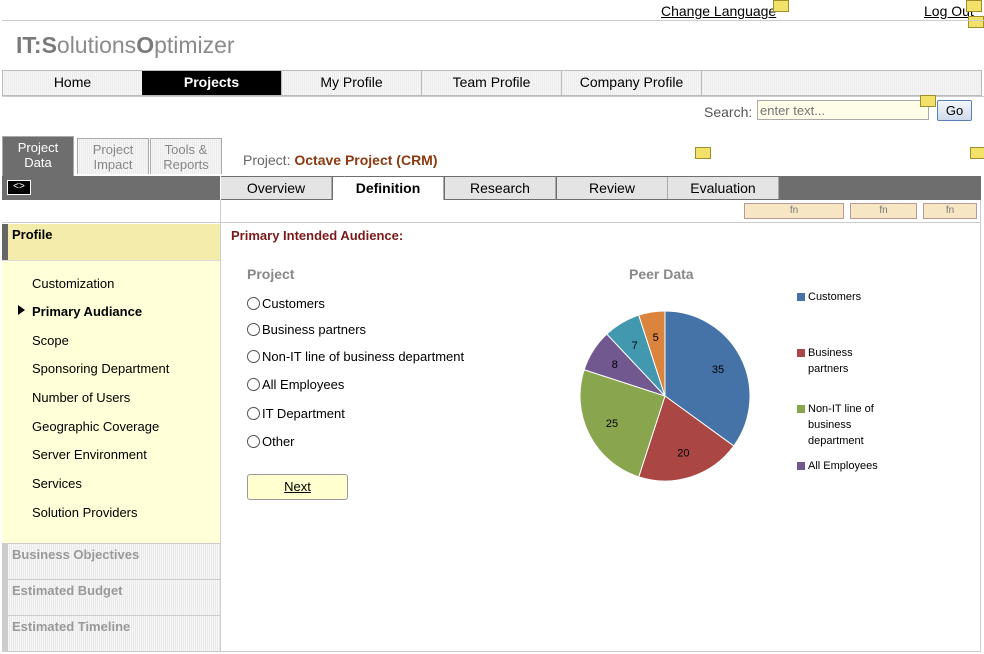  What do you see at coordinates (125, 45) in the screenshot?
I see `app-logo: IT:SolutionsOptimizer` at bounding box center [125, 45].